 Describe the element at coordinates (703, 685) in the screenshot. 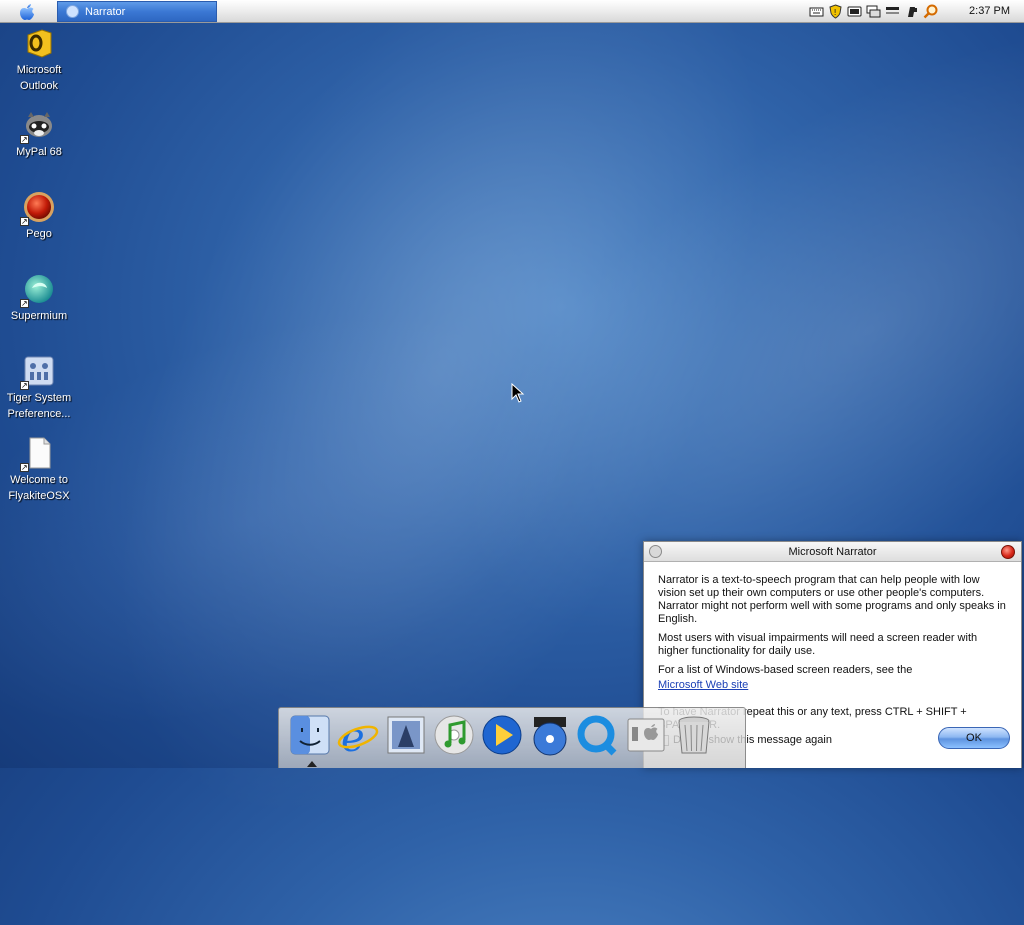

I see `microsoft-website-link: Microsoft Web site` at that location.